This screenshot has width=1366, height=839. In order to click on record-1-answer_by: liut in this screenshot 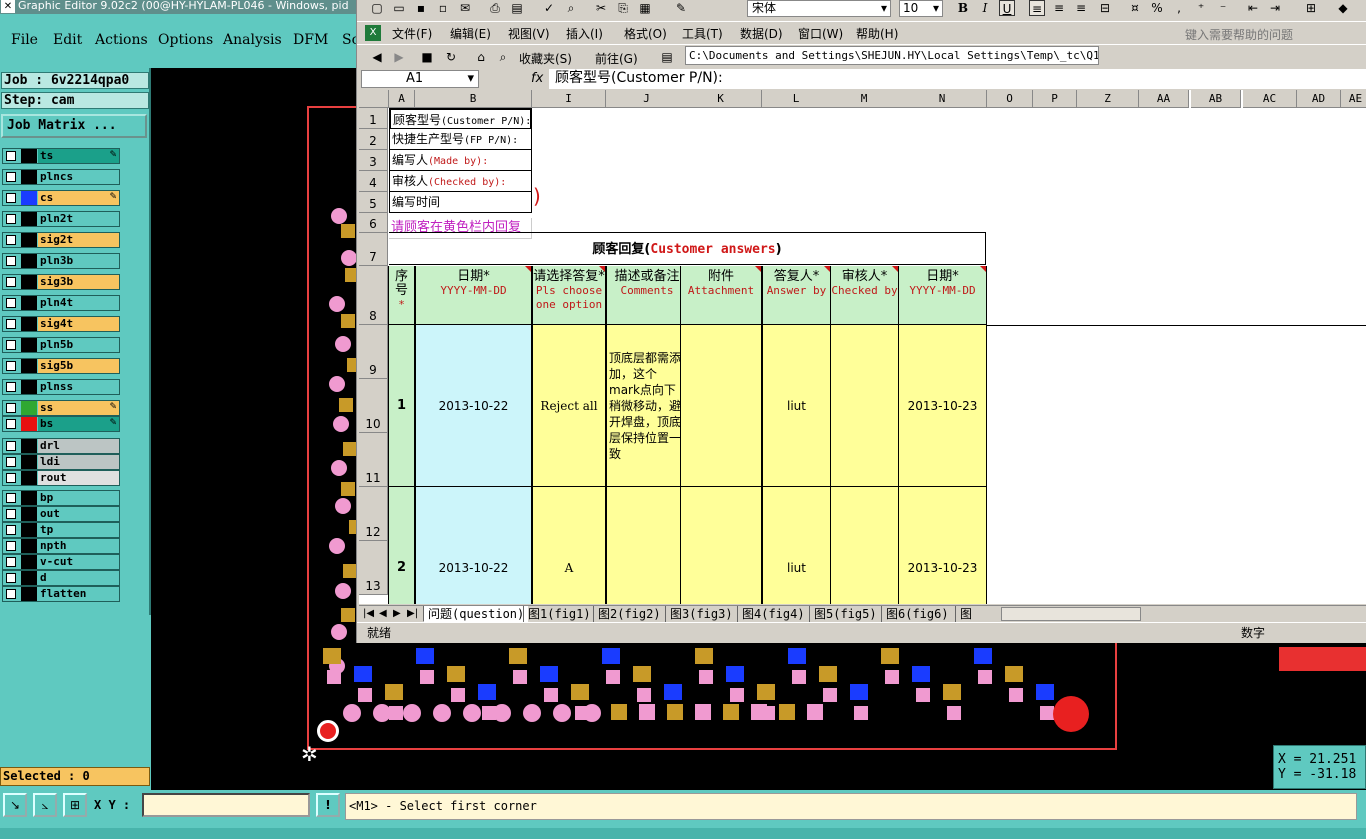, I will do `click(796, 406)`.